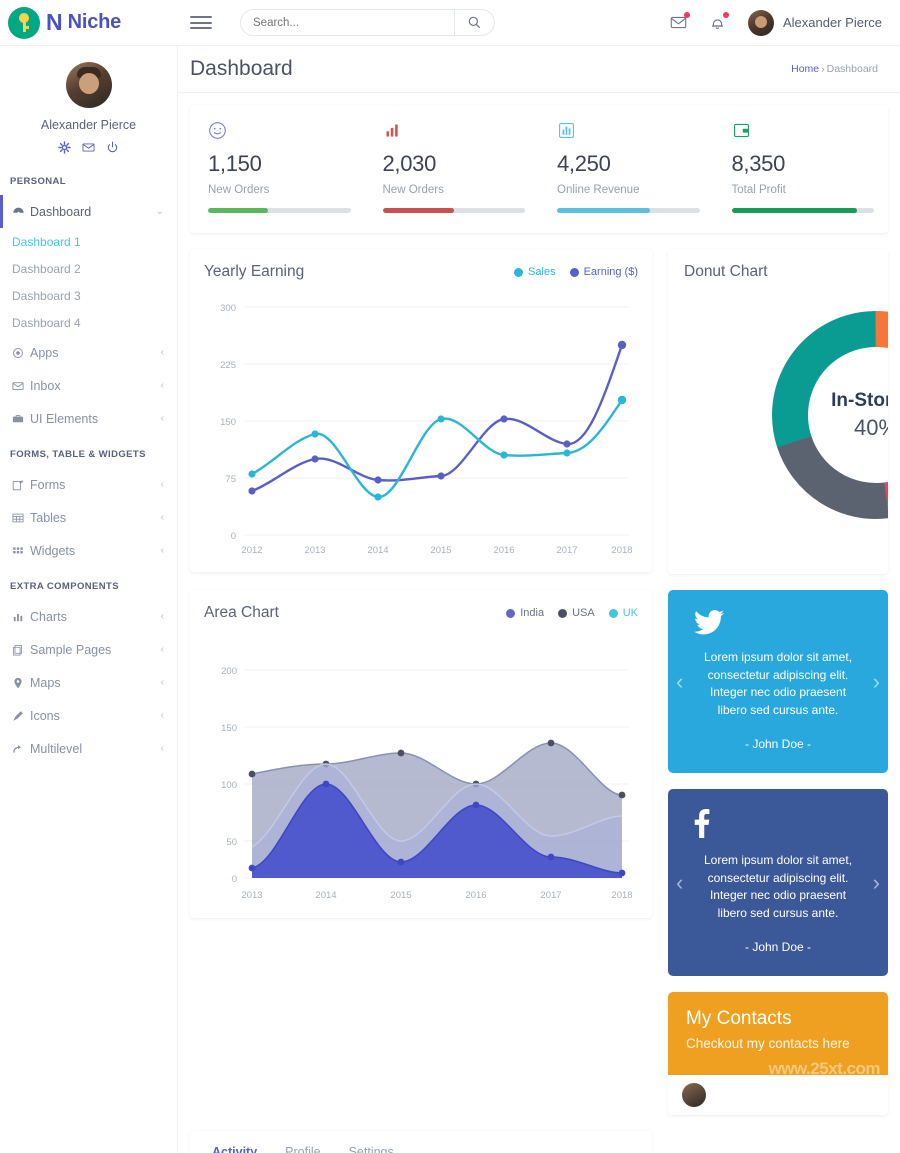  Describe the element at coordinates (64, 147) in the screenshot. I see `gear-icon` at that location.